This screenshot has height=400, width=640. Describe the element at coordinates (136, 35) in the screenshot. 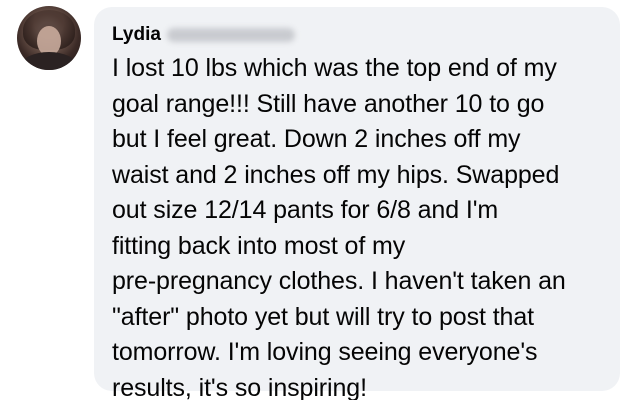

I see `author-name: Lydia` at that location.